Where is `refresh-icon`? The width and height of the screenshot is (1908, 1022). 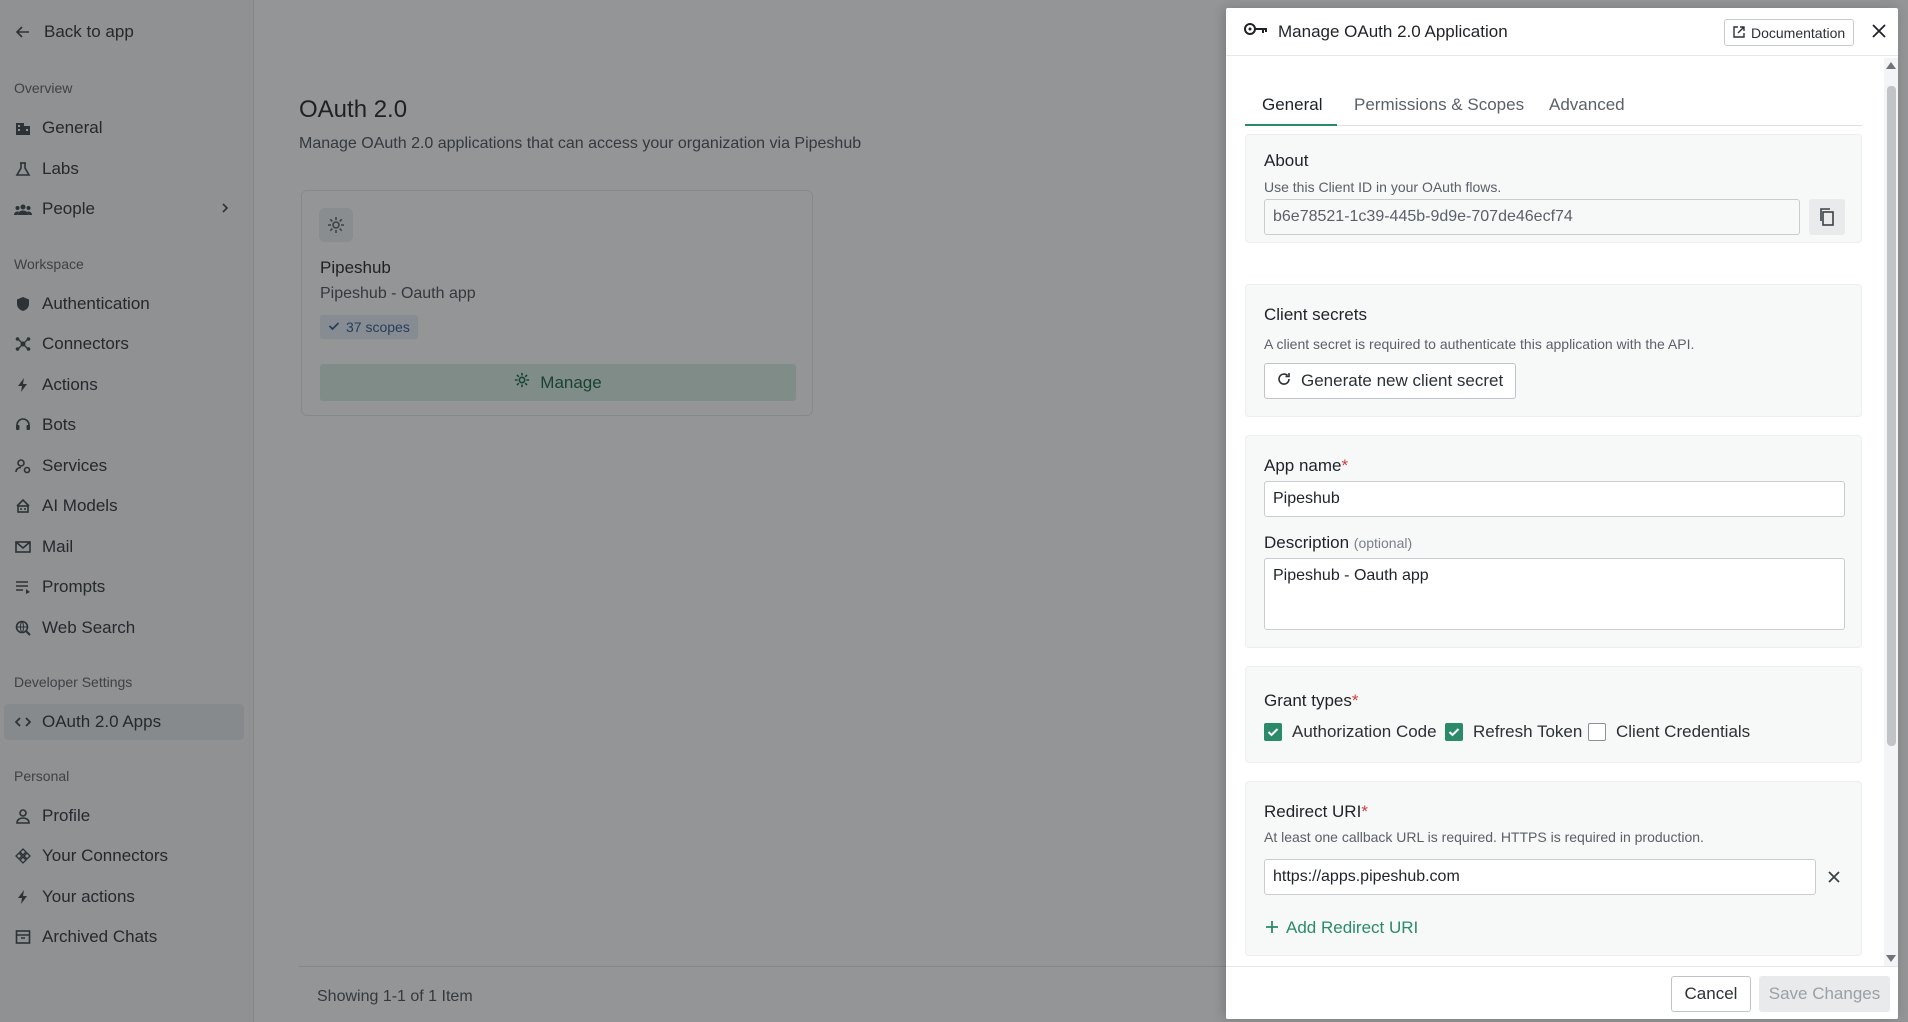 refresh-icon is located at coordinates (1284, 381).